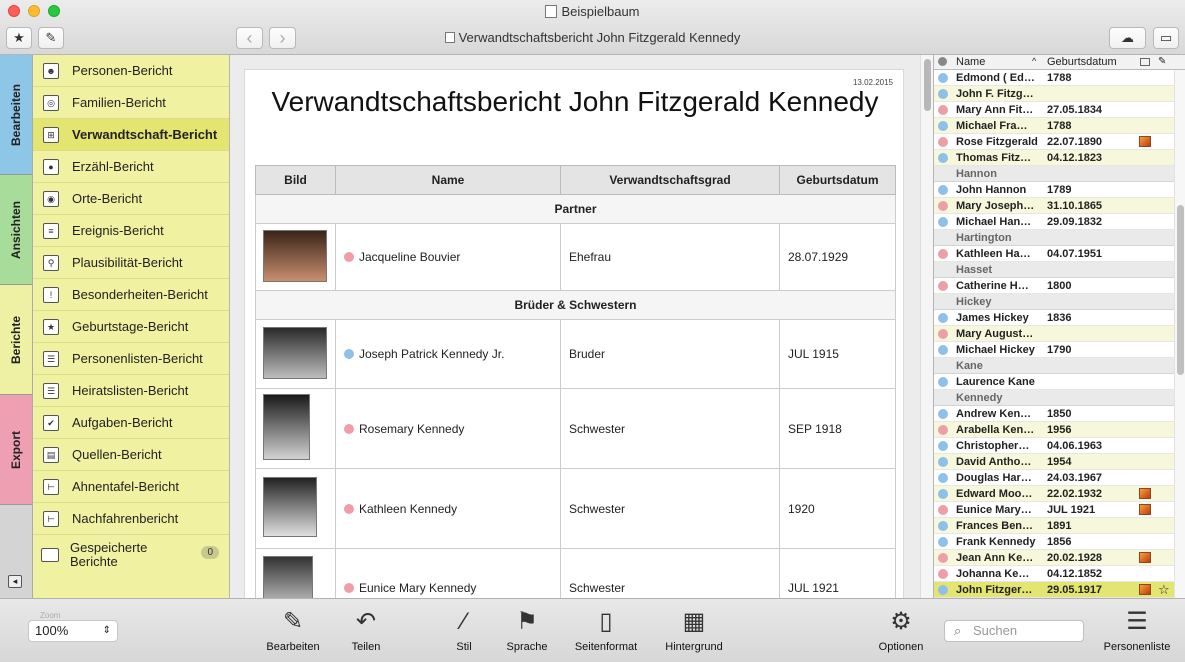  I want to click on sidebar-item-label: Besonderheiten-Bericht, so click(140, 294).